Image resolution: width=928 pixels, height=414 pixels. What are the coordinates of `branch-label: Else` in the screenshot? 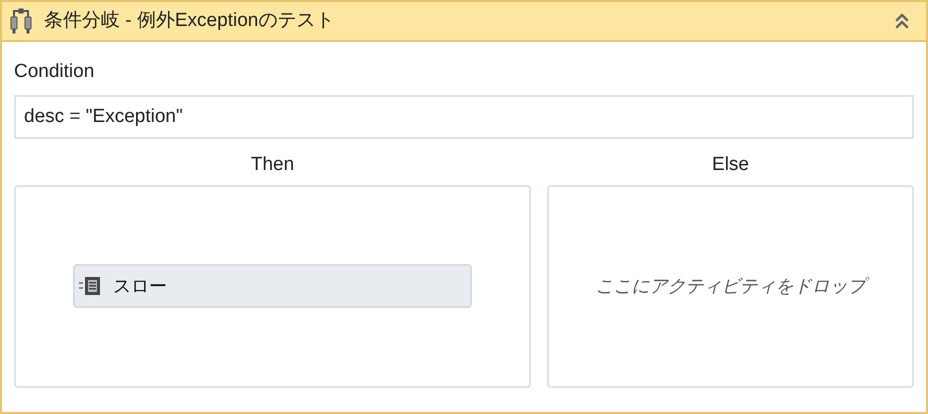 It's located at (730, 164).